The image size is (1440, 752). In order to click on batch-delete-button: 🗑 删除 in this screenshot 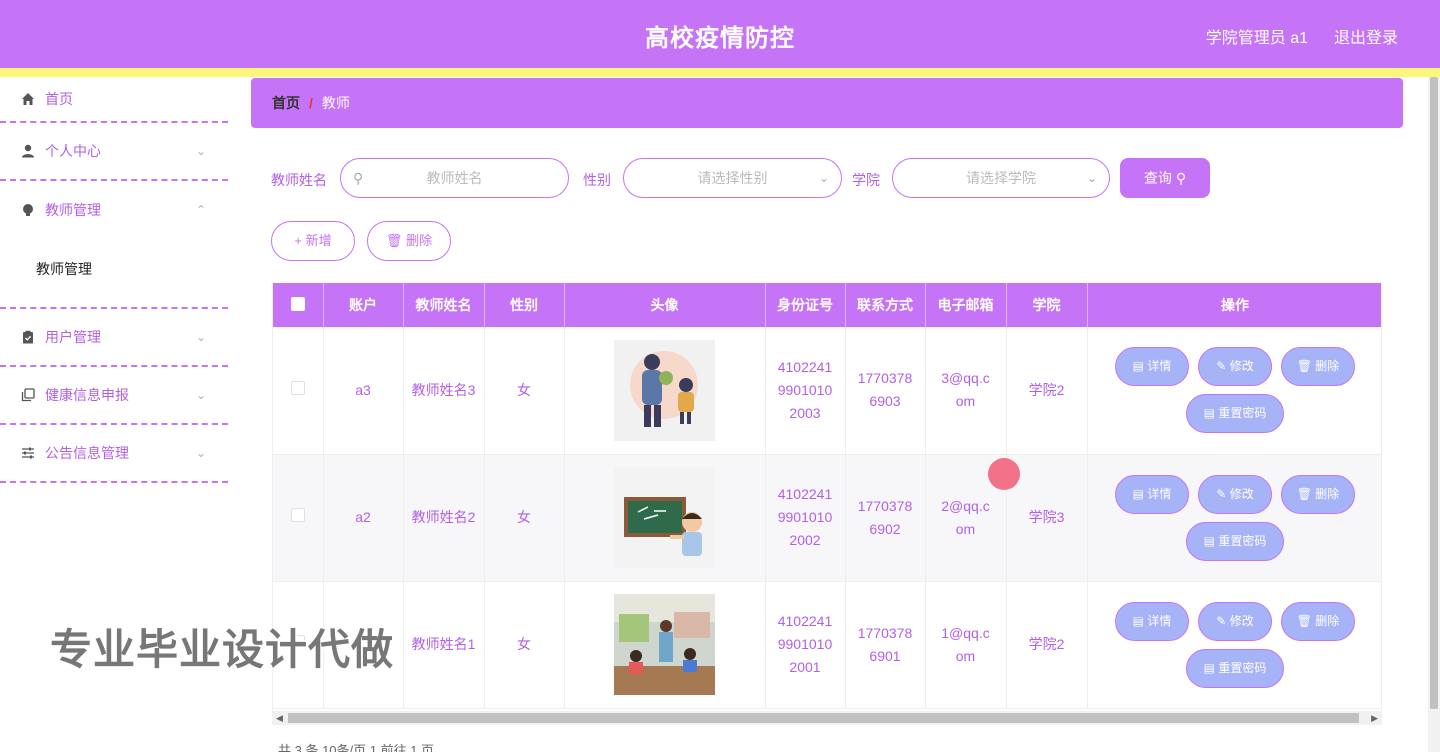, I will do `click(409, 241)`.